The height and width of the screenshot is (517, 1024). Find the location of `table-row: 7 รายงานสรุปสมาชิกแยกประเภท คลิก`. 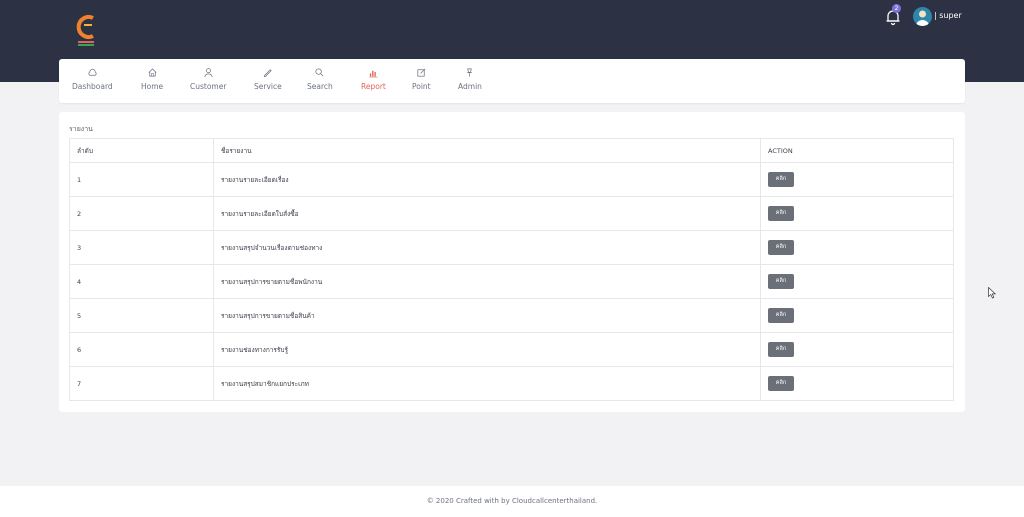

table-row: 7 รายงานสรุปสมาชิกแยกประเภท คลิก is located at coordinates (511, 383).